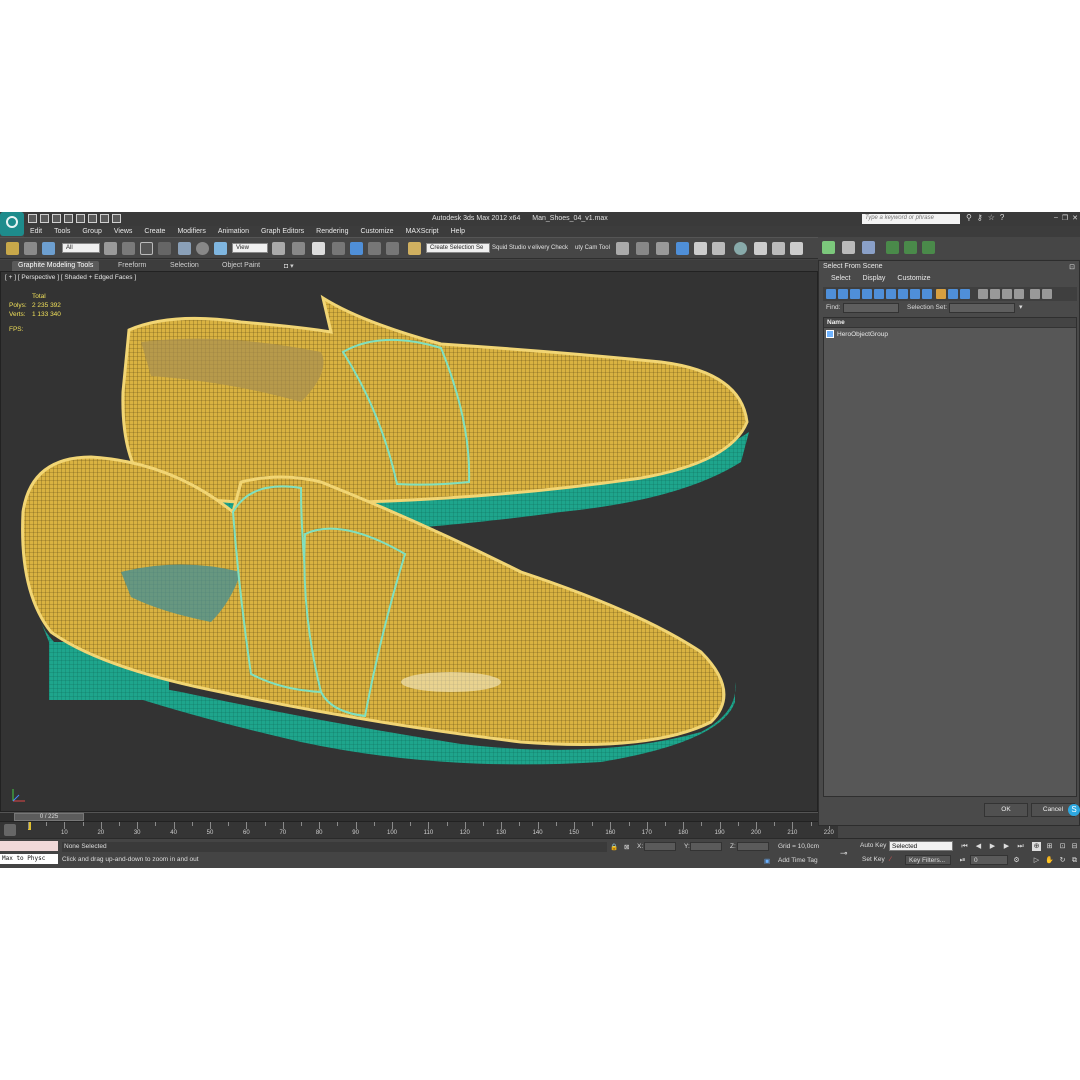  What do you see at coordinates (1019, 294) in the screenshot?
I see `sync-selection-icon` at bounding box center [1019, 294].